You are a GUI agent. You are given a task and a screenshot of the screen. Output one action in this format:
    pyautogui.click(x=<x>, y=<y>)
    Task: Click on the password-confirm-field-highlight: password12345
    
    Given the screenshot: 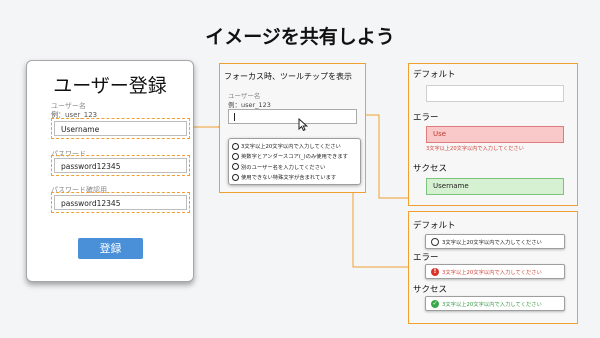 What is the action you would take?
    pyautogui.click(x=120, y=202)
    